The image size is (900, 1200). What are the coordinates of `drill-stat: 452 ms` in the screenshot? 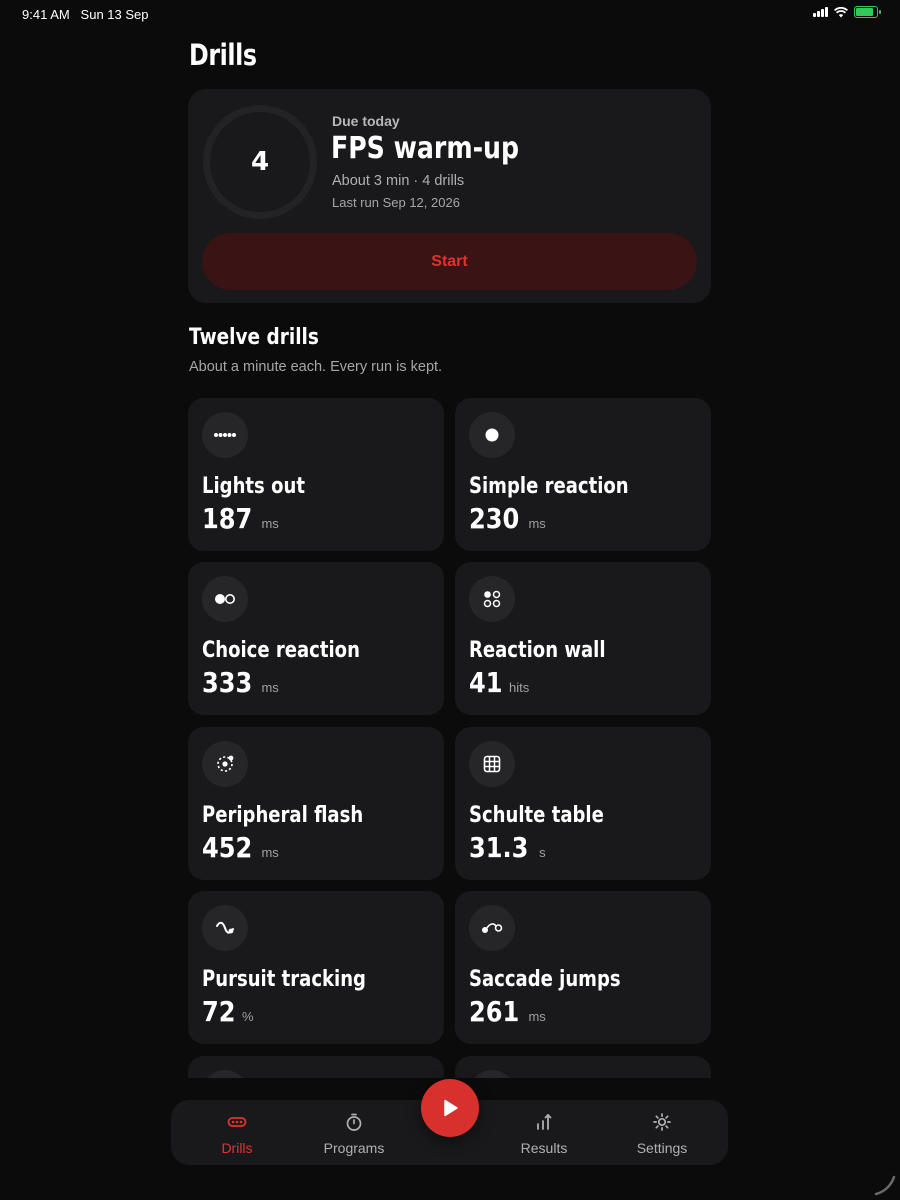 It's located at (240, 847).